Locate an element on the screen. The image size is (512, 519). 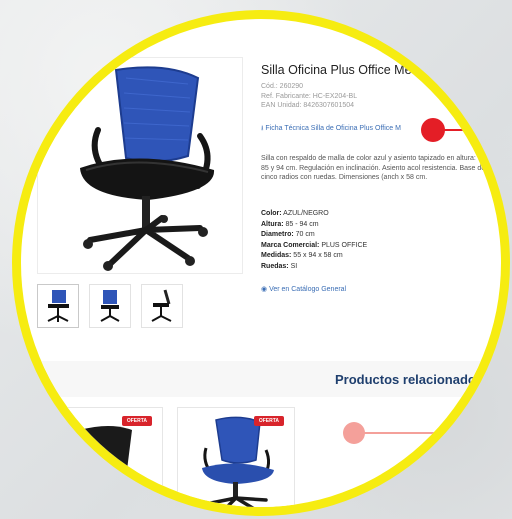
spec-row: Medidas: 55 x 94 x 58 cm is located at coordinates (302, 255).